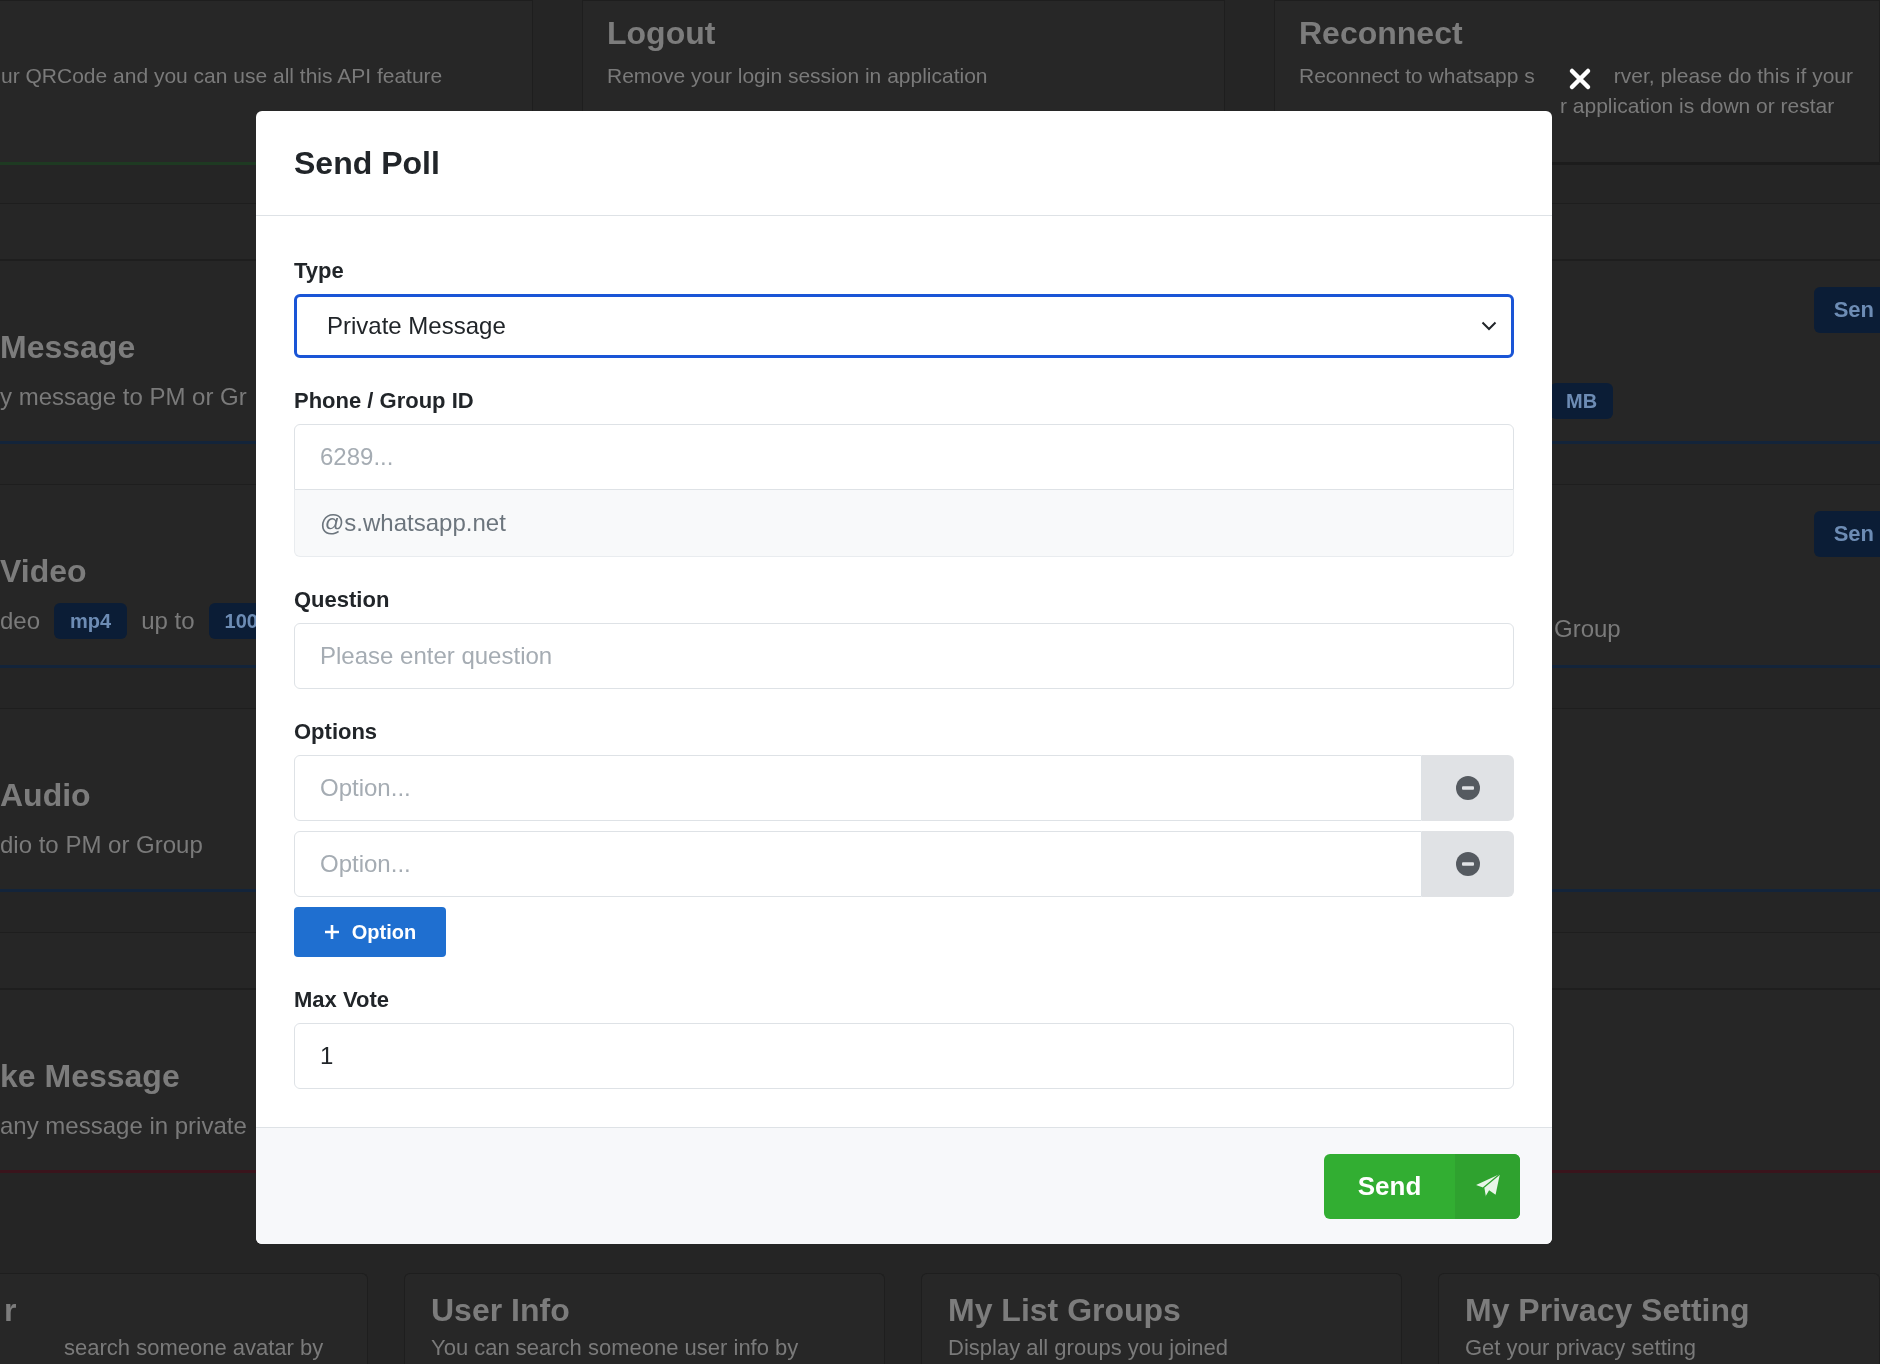  What do you see at coordinates (319, 271) in the screenshot?
I see `field-label: Type` at bounding box center [319, 271].